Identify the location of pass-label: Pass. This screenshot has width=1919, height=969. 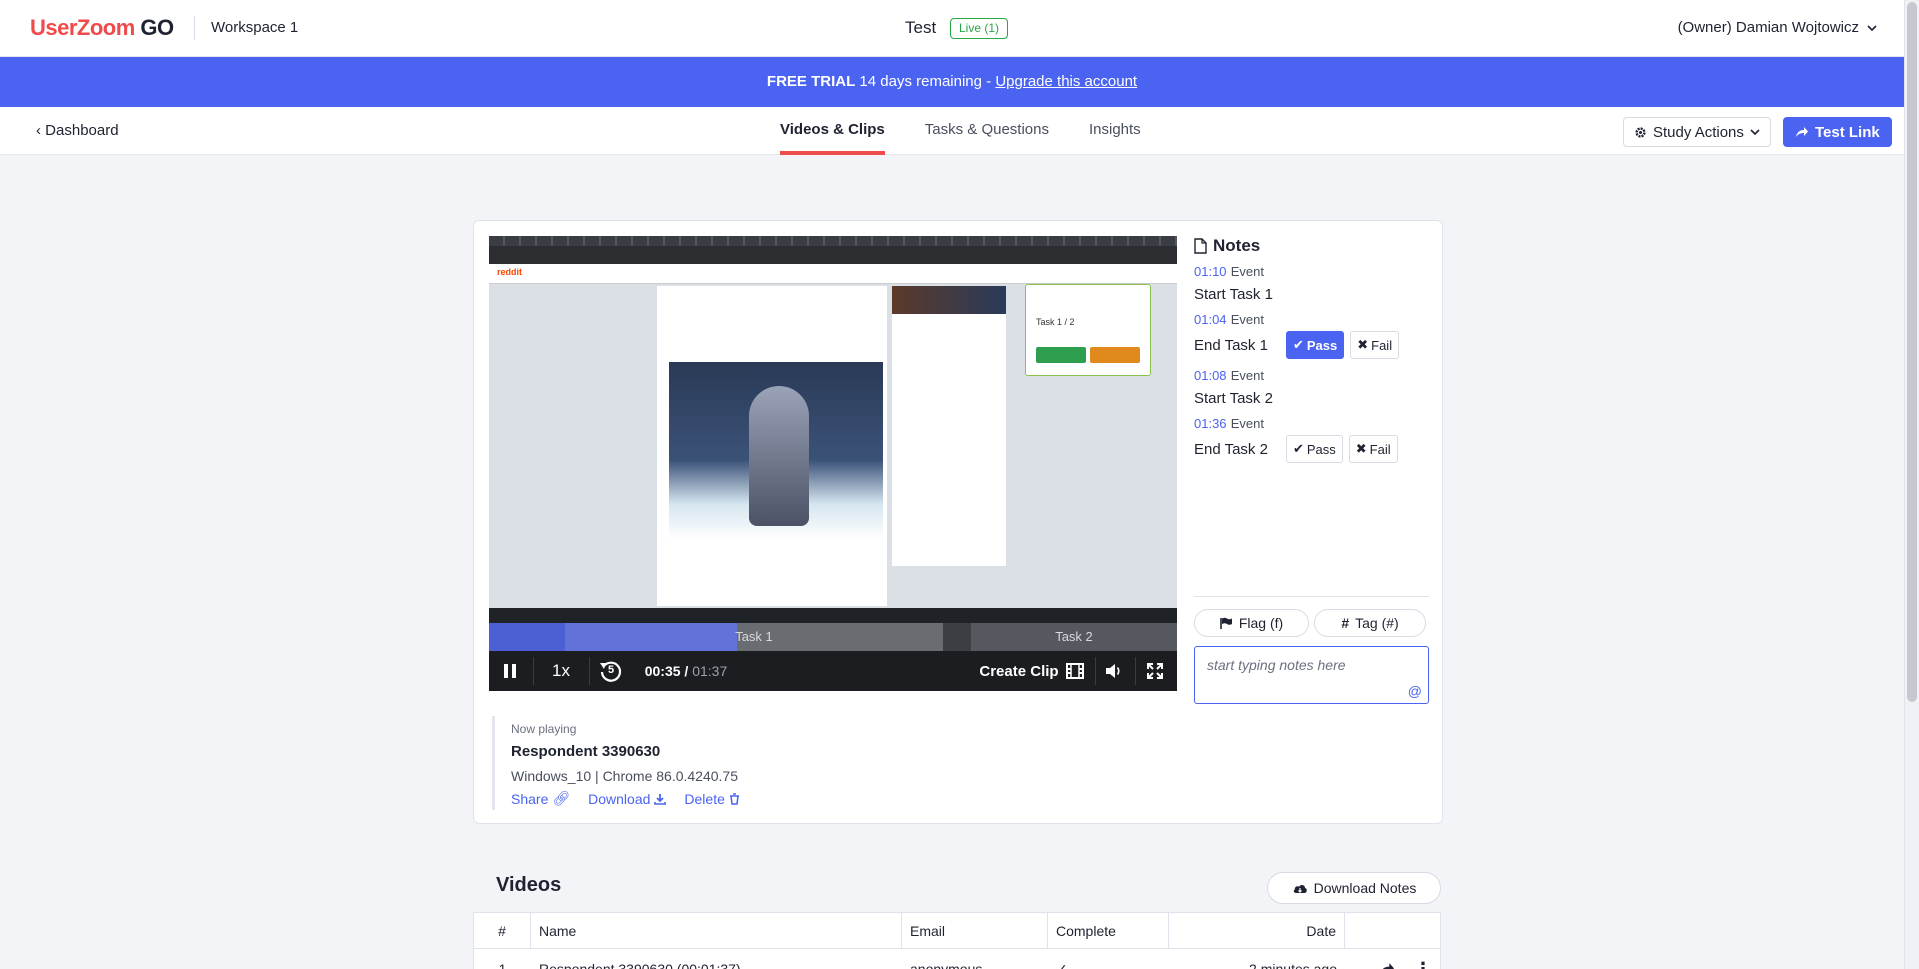
(1321, 449).